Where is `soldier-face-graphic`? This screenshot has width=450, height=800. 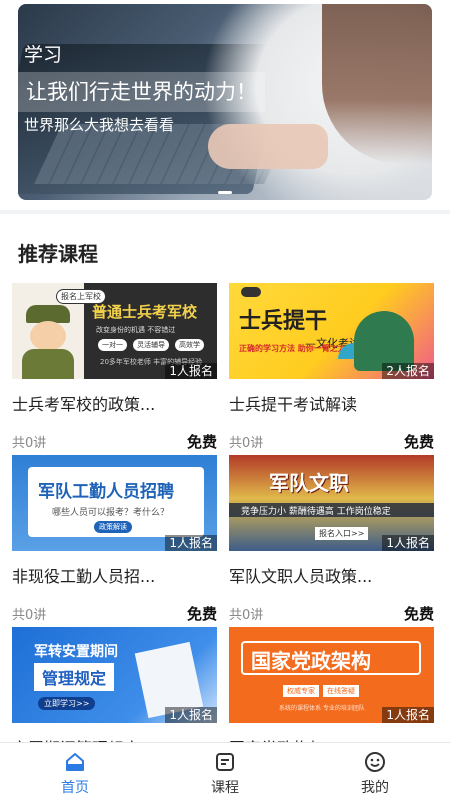
soldier-face-graphic is located at coordinates (48, 336).